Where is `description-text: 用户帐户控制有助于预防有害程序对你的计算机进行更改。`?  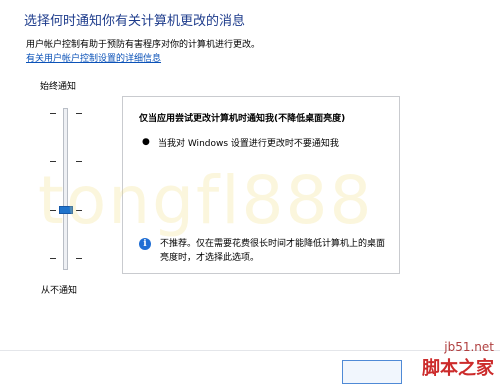
description-text: 用户帐户控制有助于预防有害程序对你的计算机进行更改。 is located at coordinates (143, 45).